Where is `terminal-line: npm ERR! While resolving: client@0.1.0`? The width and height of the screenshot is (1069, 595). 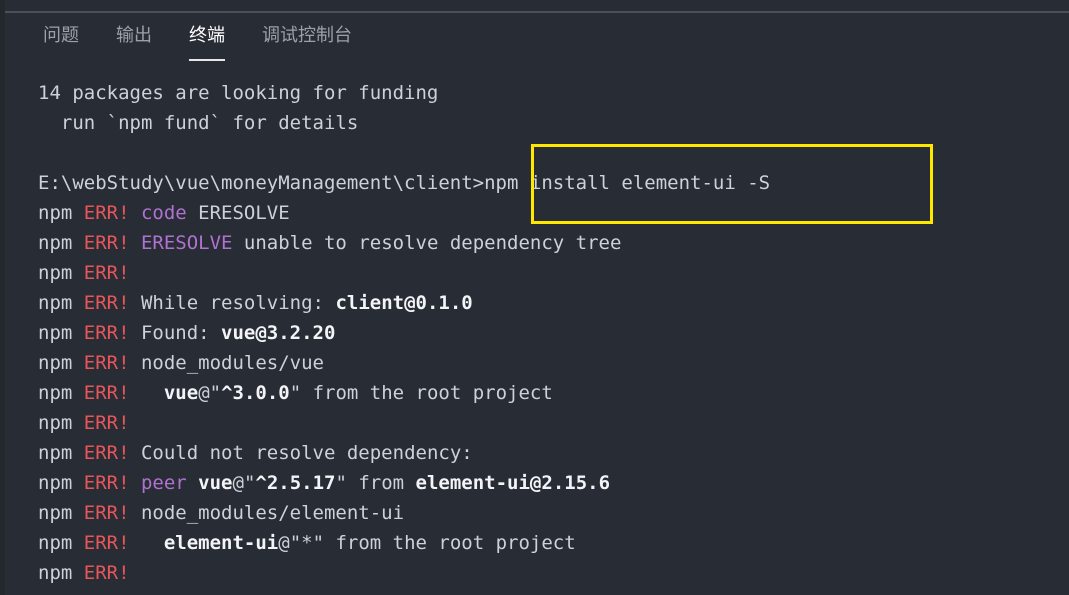 terminal-line: npm ERR! While resolving: client@0.1.0 is located at coordinates (553, 303).